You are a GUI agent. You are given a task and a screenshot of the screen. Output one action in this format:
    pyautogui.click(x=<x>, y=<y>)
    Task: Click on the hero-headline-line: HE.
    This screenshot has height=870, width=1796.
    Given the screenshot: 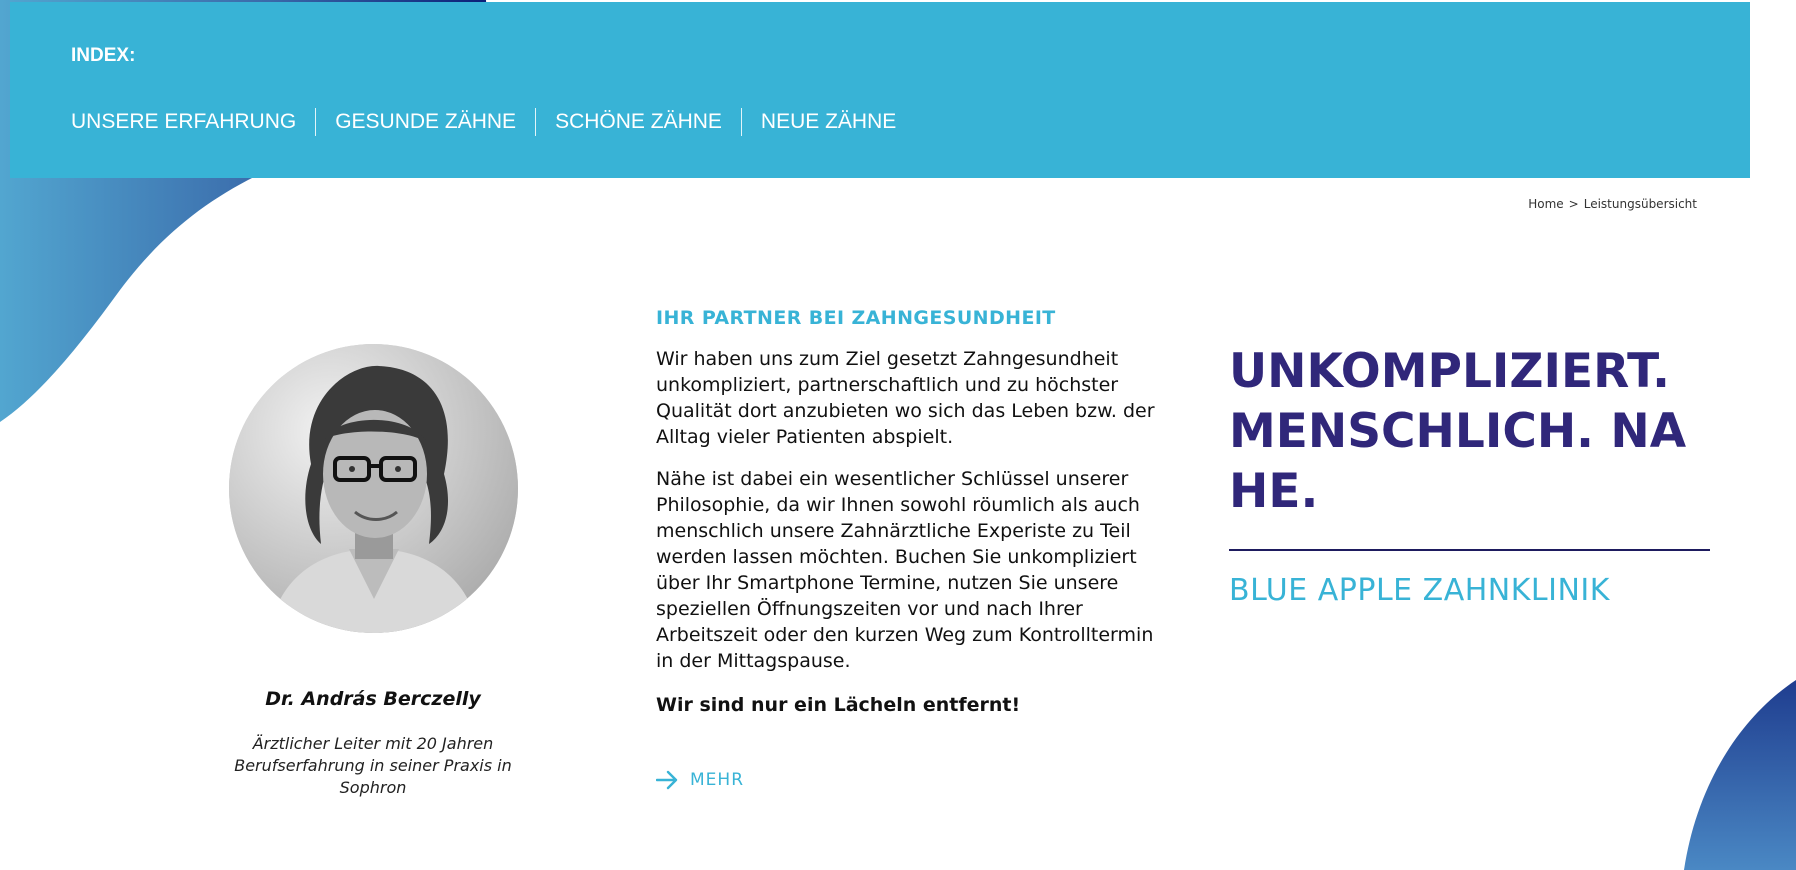 What is the action you would take?
    pyautogui.click(x=1274, y=491)
    